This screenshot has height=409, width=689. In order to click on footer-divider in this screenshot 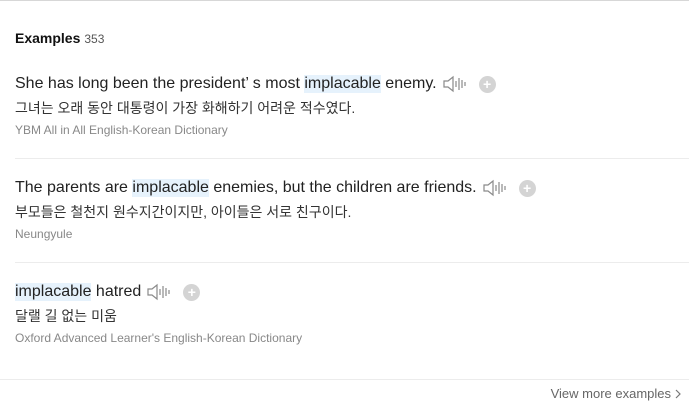, I will do `click(344, 379)`.